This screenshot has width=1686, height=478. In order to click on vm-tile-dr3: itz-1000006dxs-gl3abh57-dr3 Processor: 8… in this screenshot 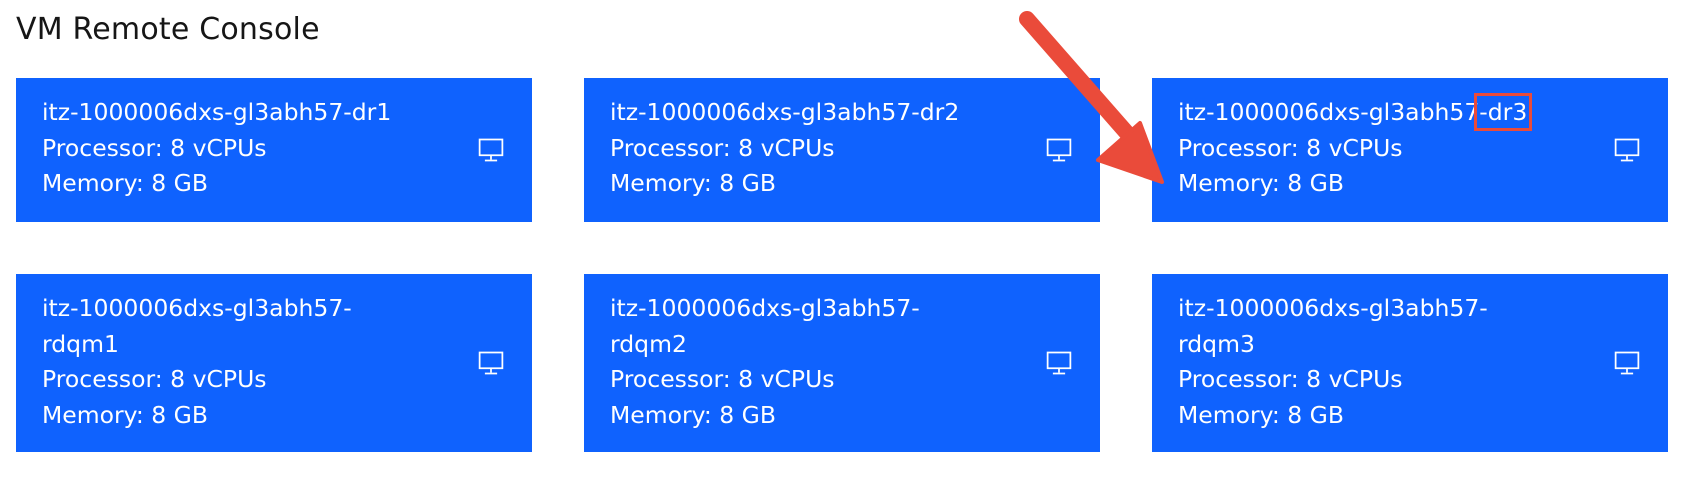, I will do `click(1410, 150)`.